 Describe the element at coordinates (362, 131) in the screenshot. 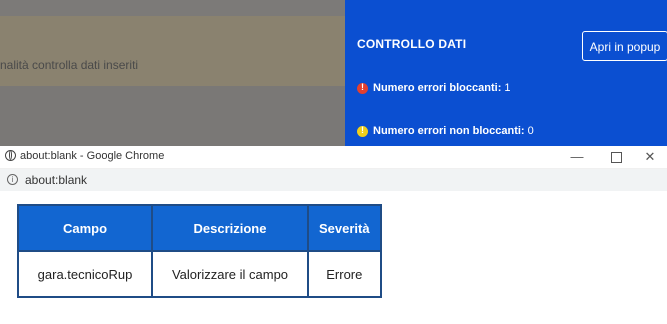

I see `warning-icon` at that location.